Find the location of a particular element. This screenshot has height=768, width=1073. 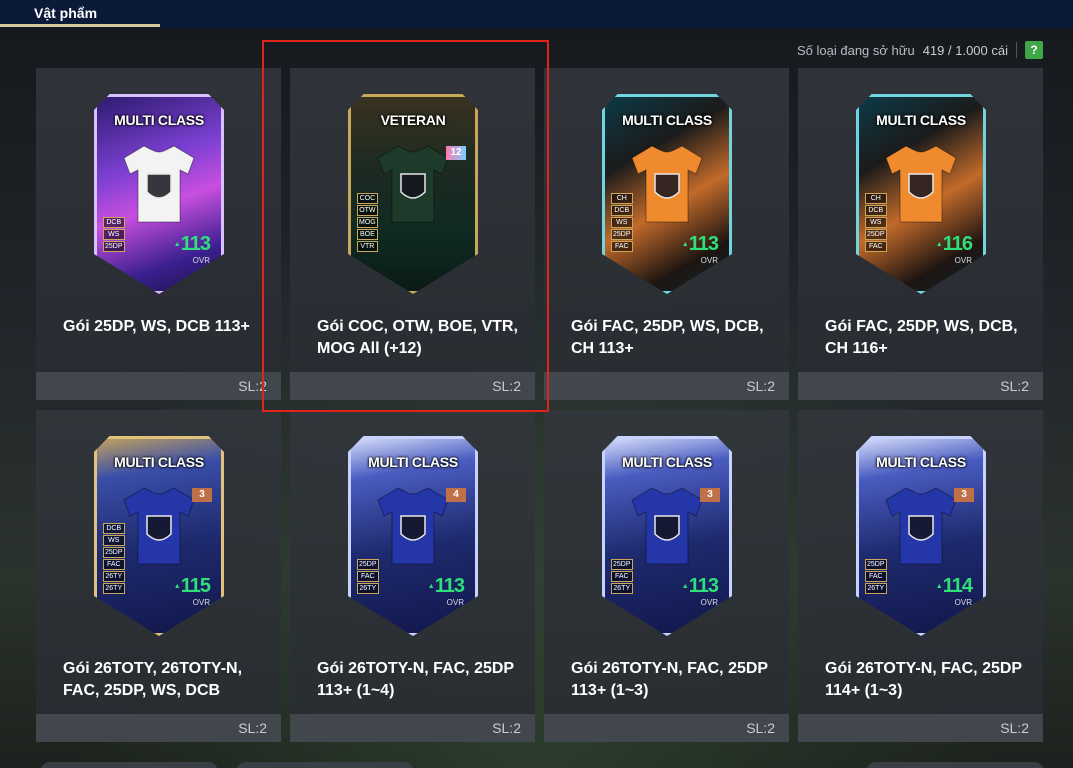

pack-card-image: MULTI CLASS CHDCBWS25DPFAC 116OVR is located at coordinates (921, 194).